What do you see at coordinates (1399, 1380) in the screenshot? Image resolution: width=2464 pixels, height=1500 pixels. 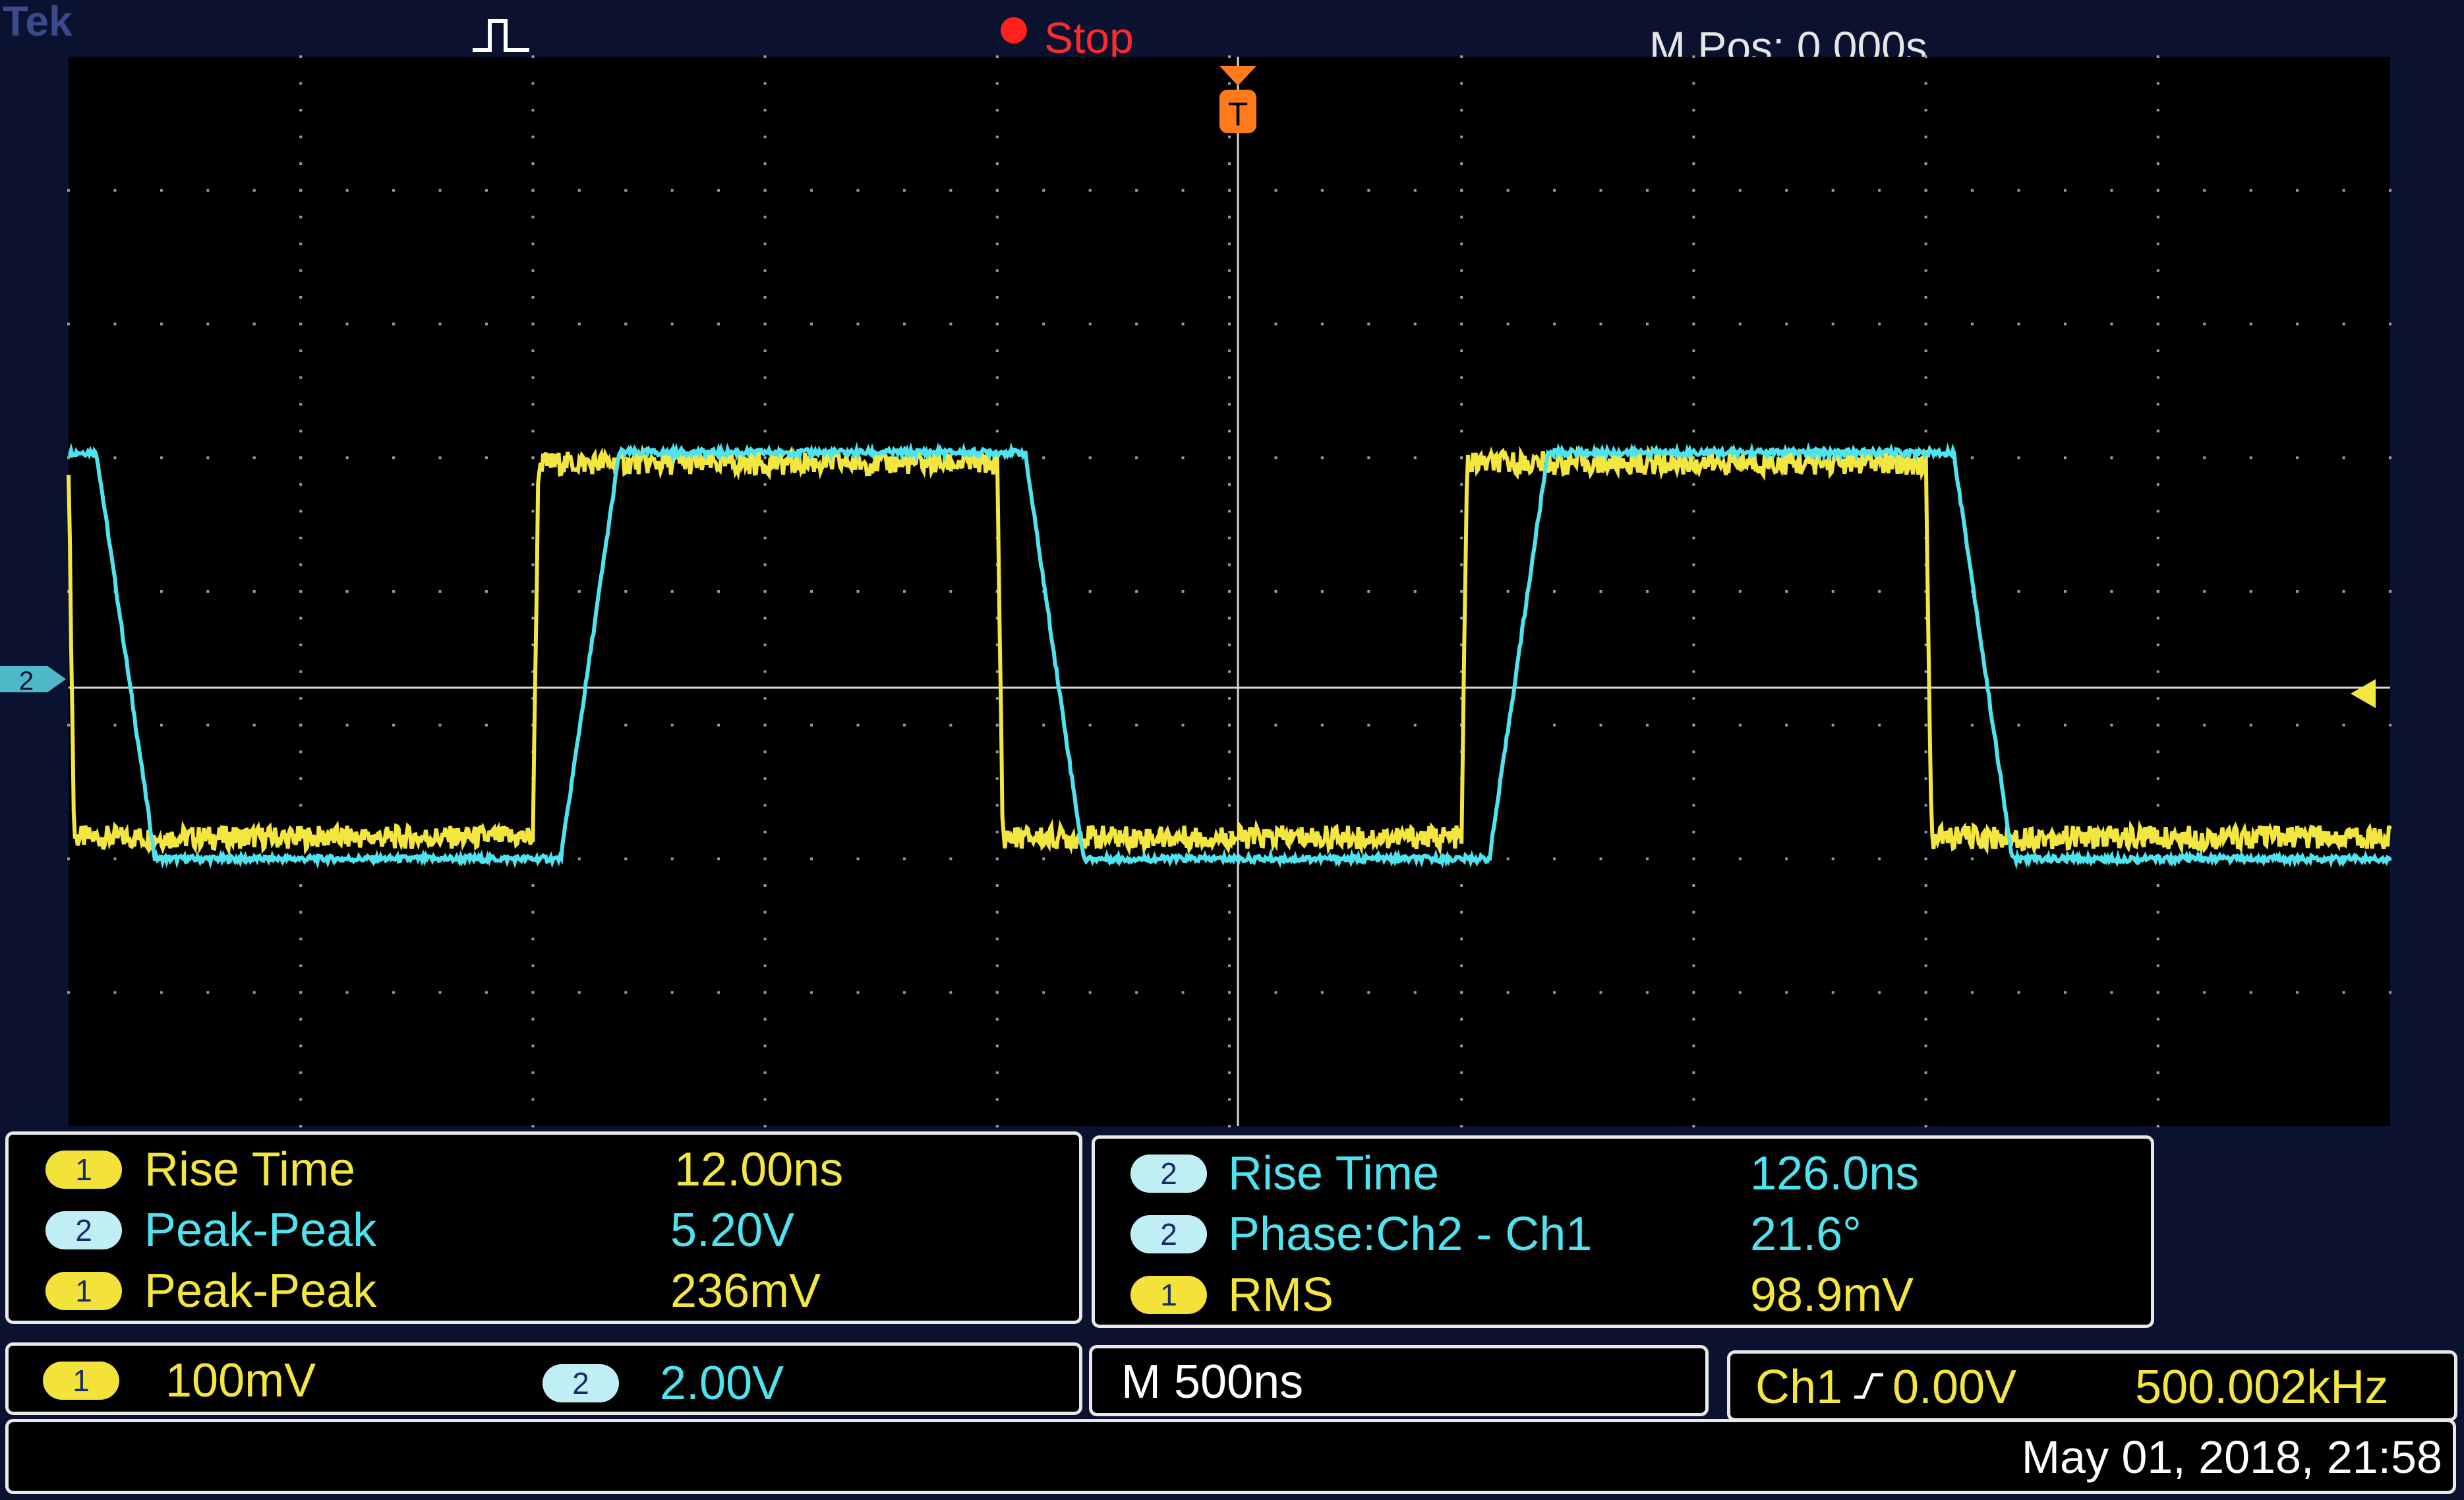 I see `timebase-panel: M 500ns` at bounding box center [1399, 1380].